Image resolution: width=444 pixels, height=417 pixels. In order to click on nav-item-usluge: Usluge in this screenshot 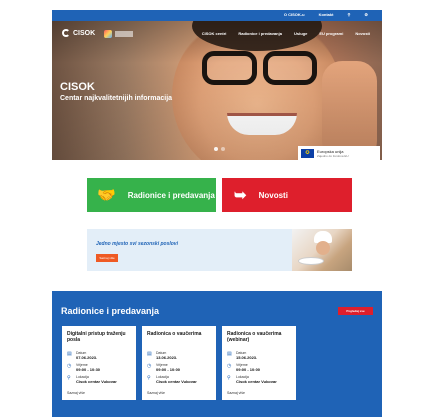, I will do `click(300, 33)`.